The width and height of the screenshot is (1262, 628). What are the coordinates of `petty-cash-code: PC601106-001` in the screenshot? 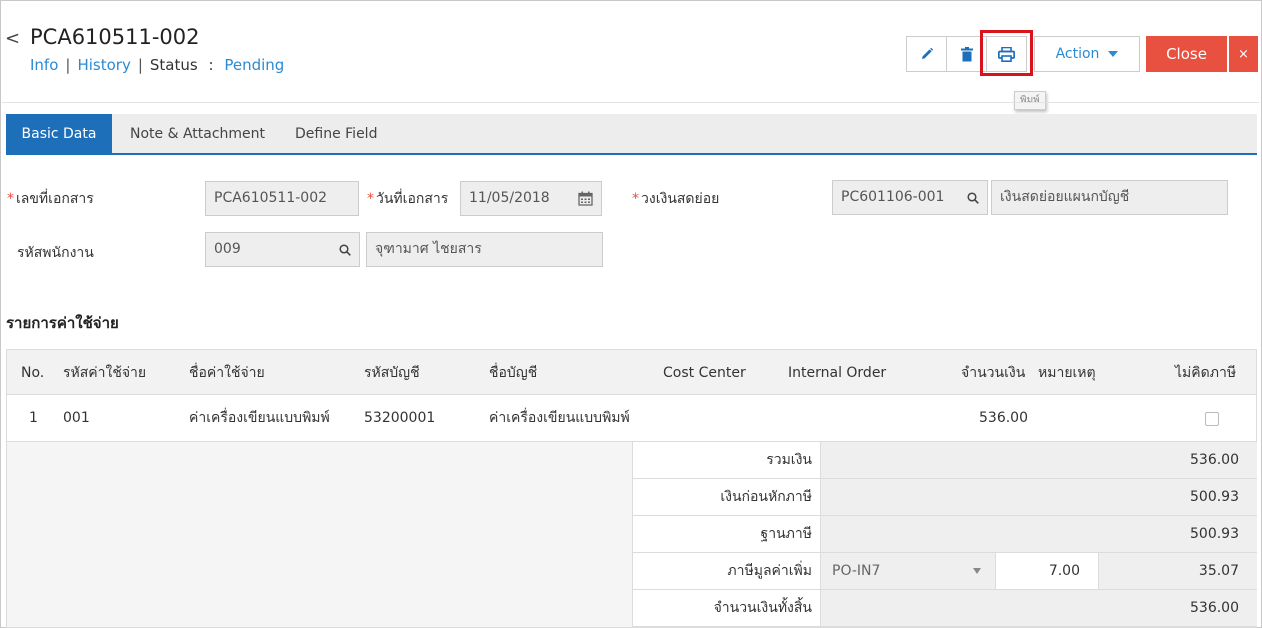 It's located at (893, 197).